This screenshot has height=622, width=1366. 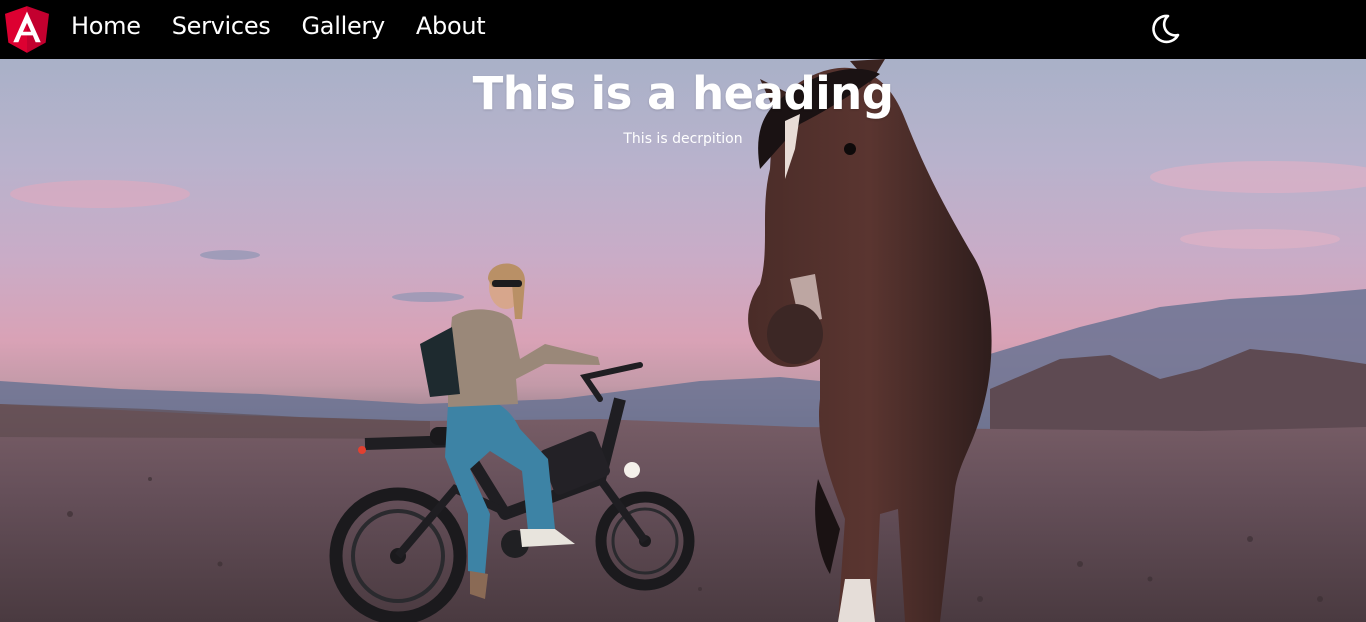 What do you see at coordinates (106, 26) in the screenshot?
I see `nav-link-home: Home` at bounding box center [106, 26].